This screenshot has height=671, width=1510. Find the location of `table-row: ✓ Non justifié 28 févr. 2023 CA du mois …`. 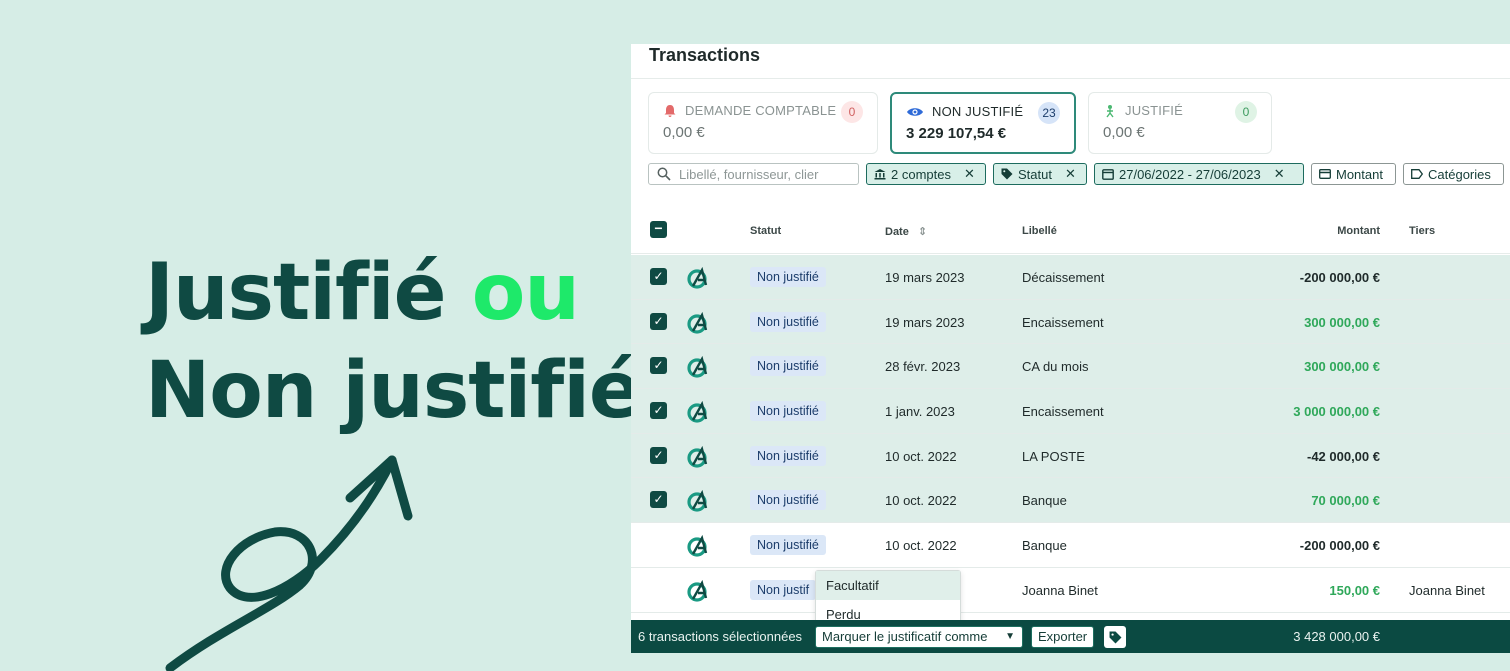

table-row: ✓ Non justifié 28 févr. 2023 CA du mois … is located at coordinates (1070, 367).